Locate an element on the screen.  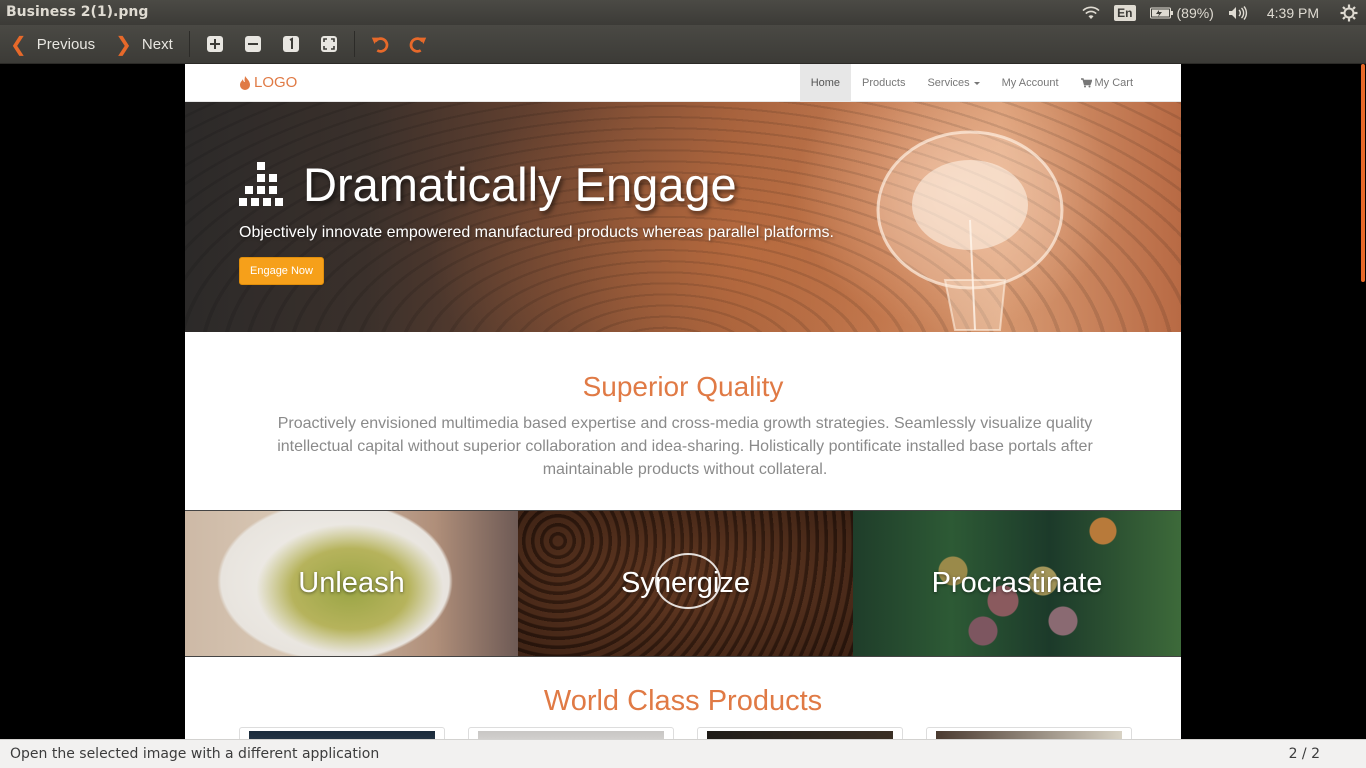
volume-icon is located at coordinates (1238, 12).